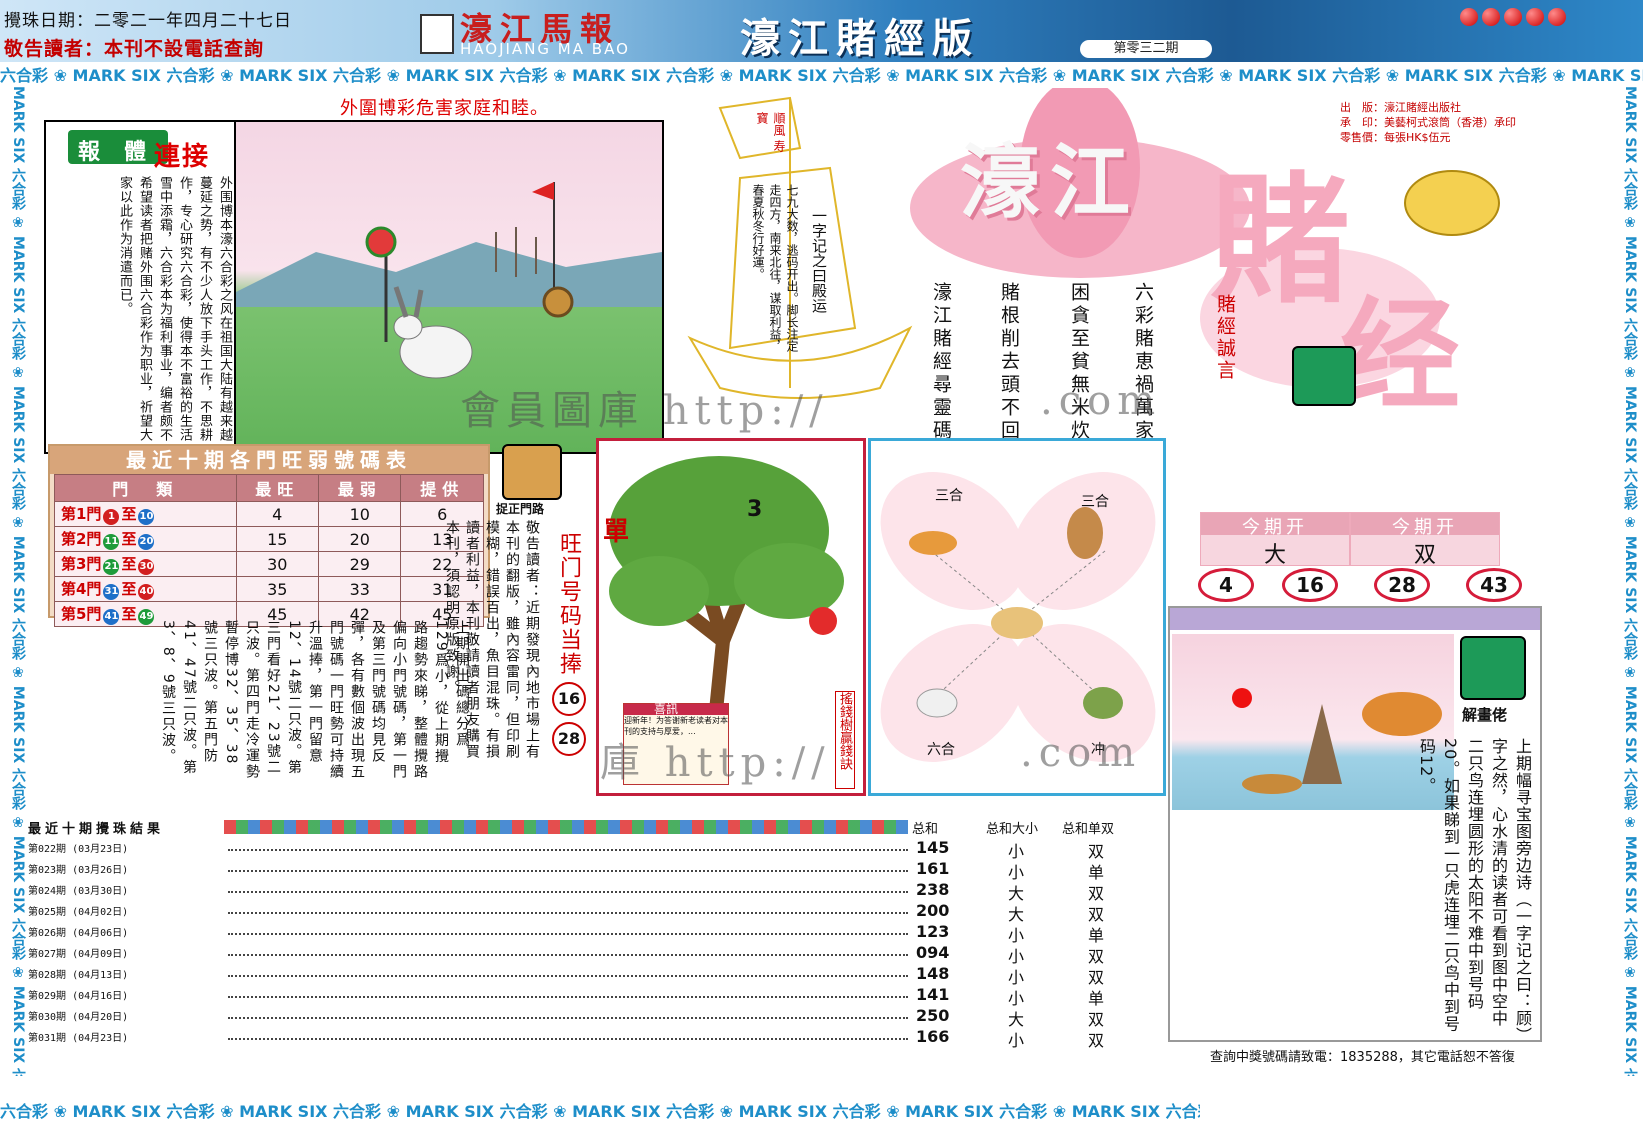 This screenshot has width=1643, height=1127. What do you see at coordinates (359, 488) in the screenshot?
I see `table-header: 最弱` at bounding box center [359, 488].